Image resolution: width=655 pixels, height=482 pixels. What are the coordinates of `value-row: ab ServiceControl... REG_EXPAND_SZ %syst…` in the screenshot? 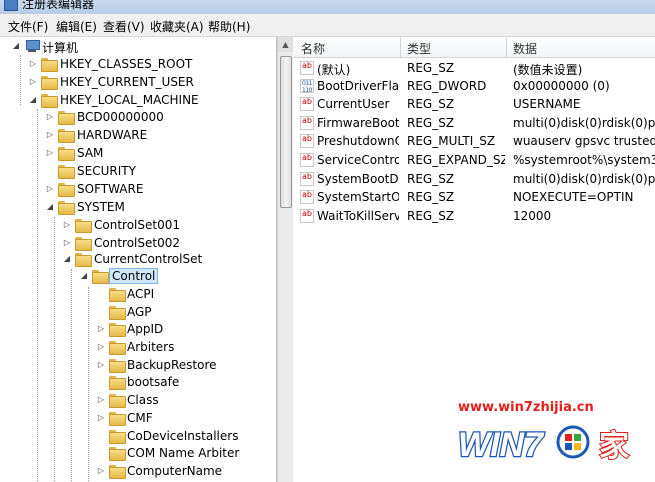 It's located at (474, 161).